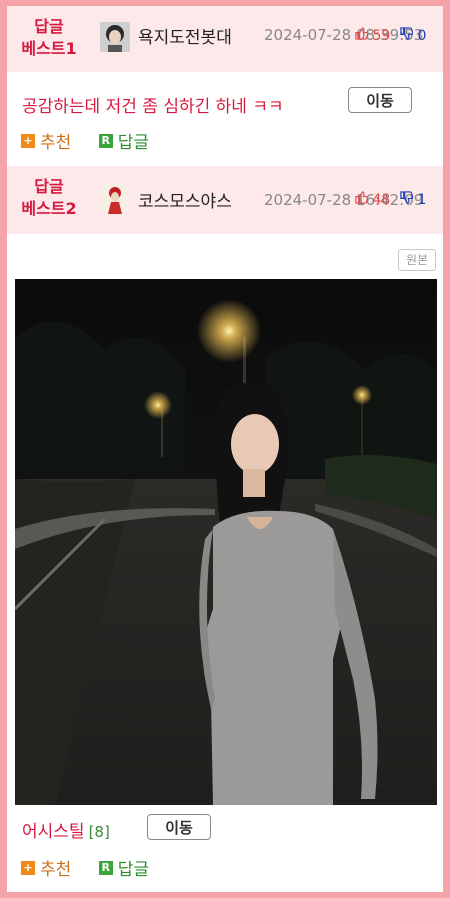 The width and height of the screenshot is (450, 898). Describe the element at coordinates (96, 140) in the screenshot. I see `reply-actions-1: + 추천 R 답글` at that location.